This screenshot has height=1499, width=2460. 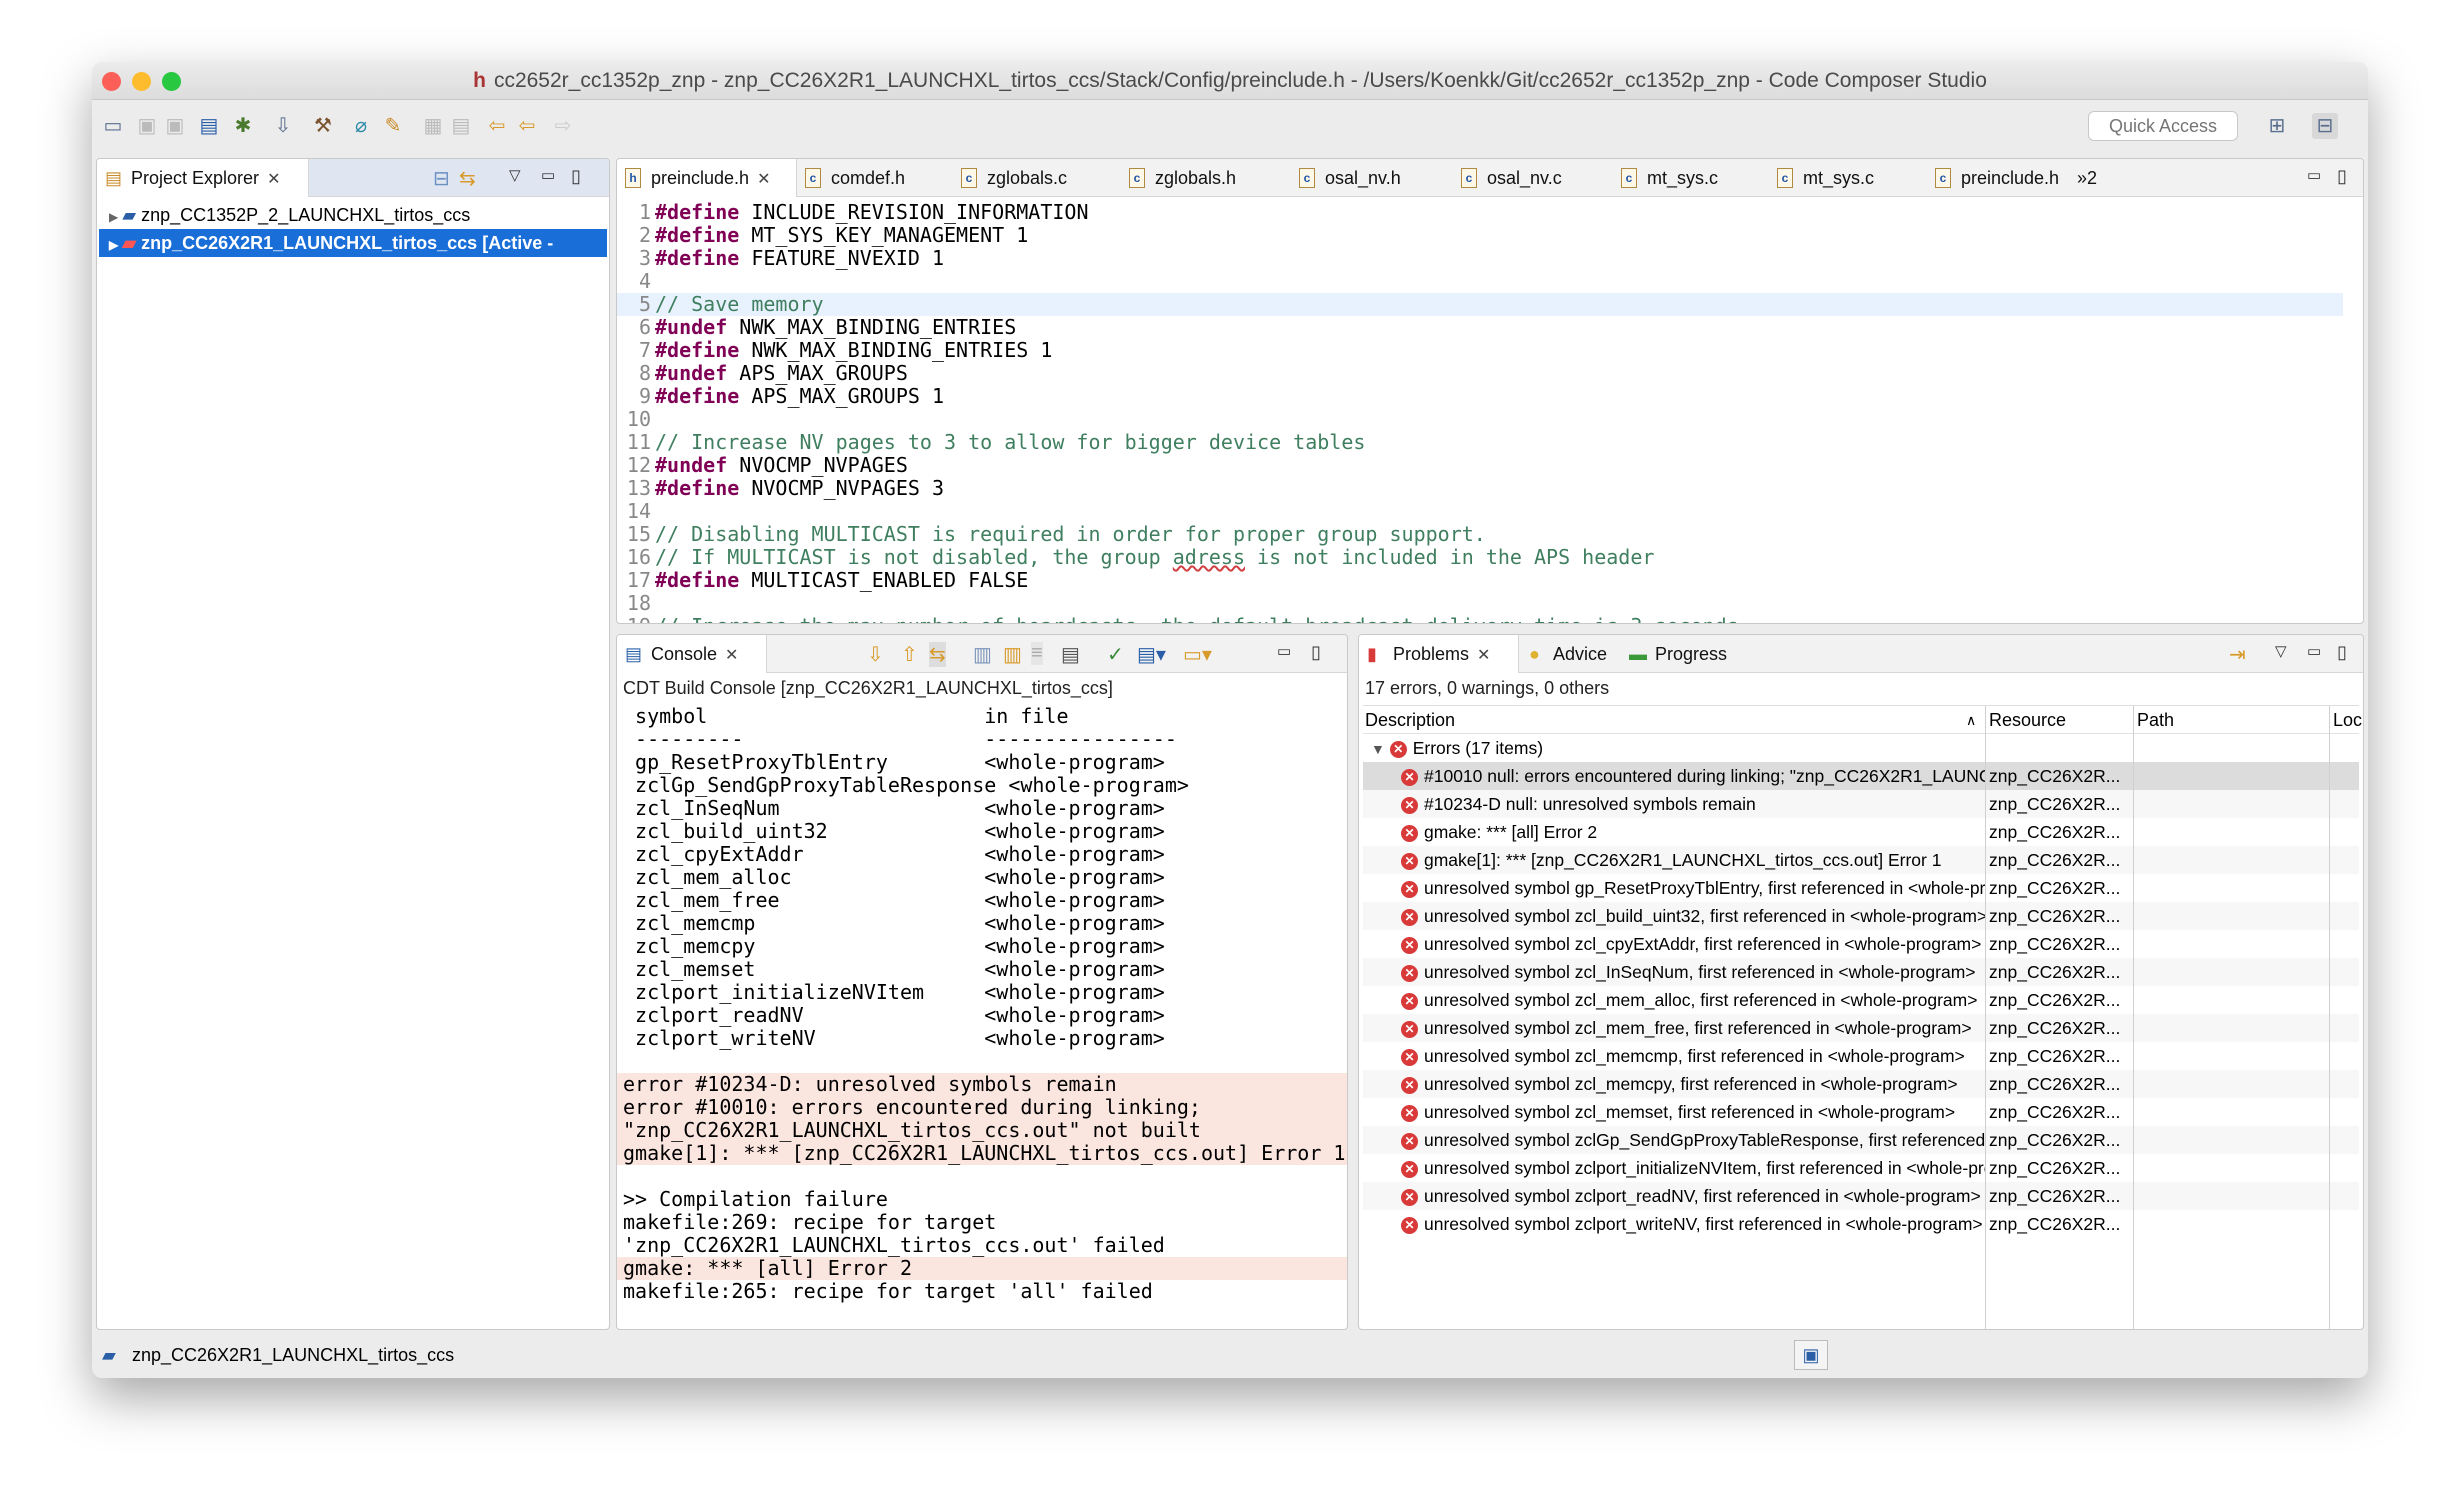 I want to click on tab-problems: ▮ Problems ✕, so click(x=1439, y=654).